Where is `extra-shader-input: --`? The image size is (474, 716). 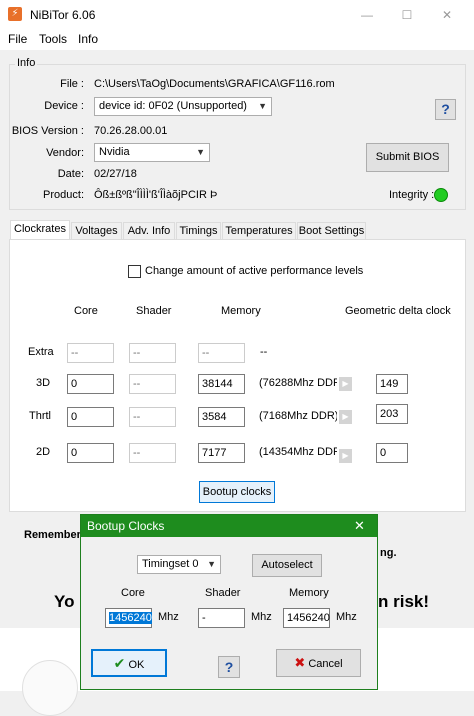
extra-shader-input: -- is located at coordinates (152, 353).